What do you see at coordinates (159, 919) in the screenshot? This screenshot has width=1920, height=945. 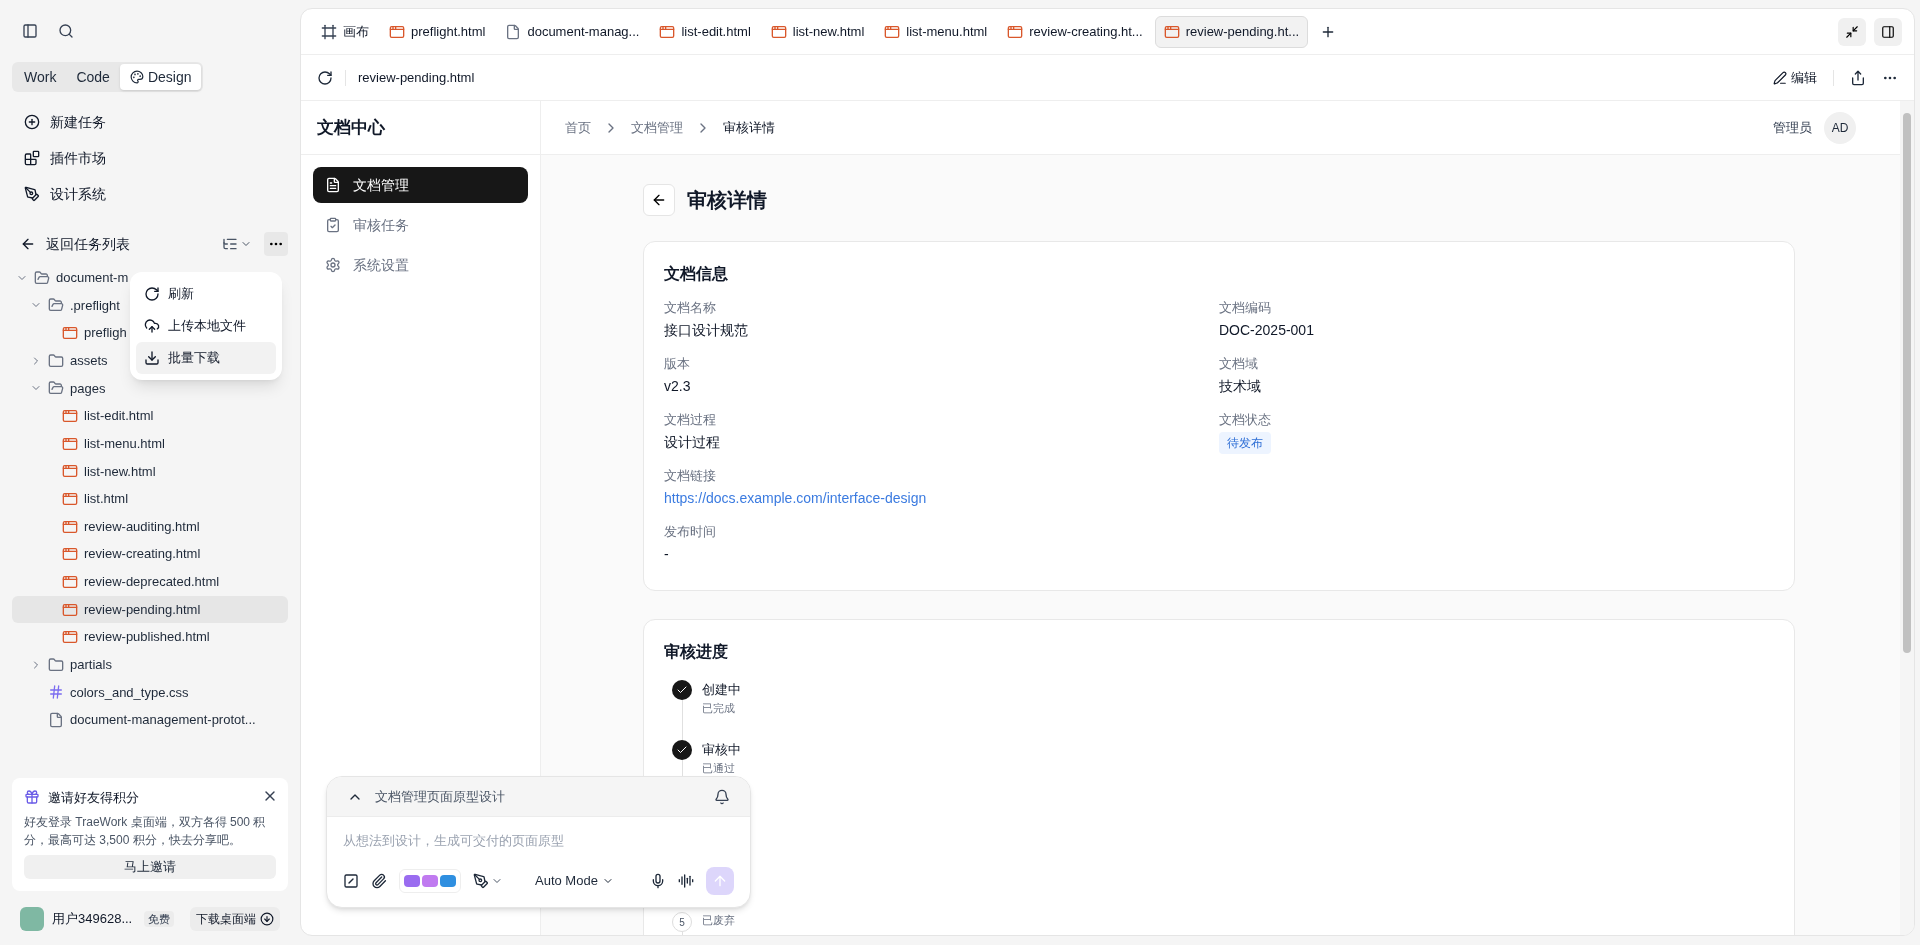 I see `plan-label: 免费` at bounding box center [159, 919].